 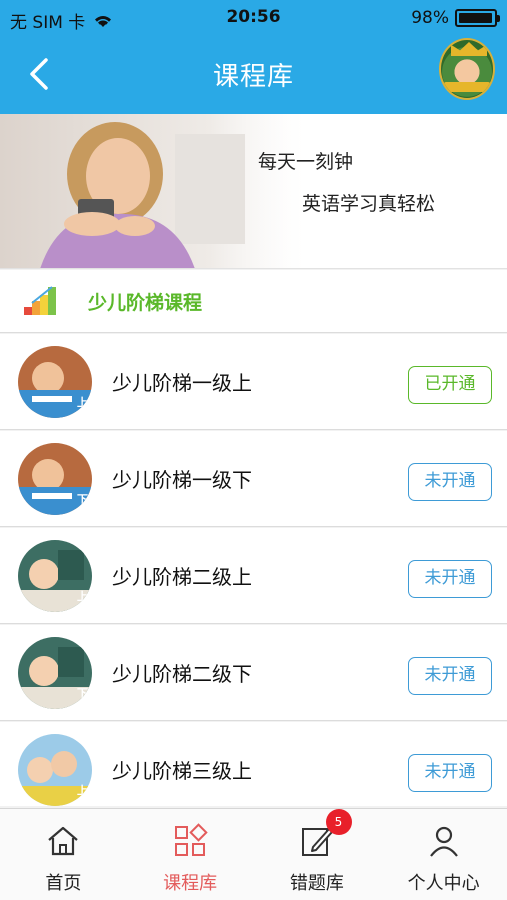 I want to click on banner-line-1: 每天一刻钟, so click(x=306, y=162).